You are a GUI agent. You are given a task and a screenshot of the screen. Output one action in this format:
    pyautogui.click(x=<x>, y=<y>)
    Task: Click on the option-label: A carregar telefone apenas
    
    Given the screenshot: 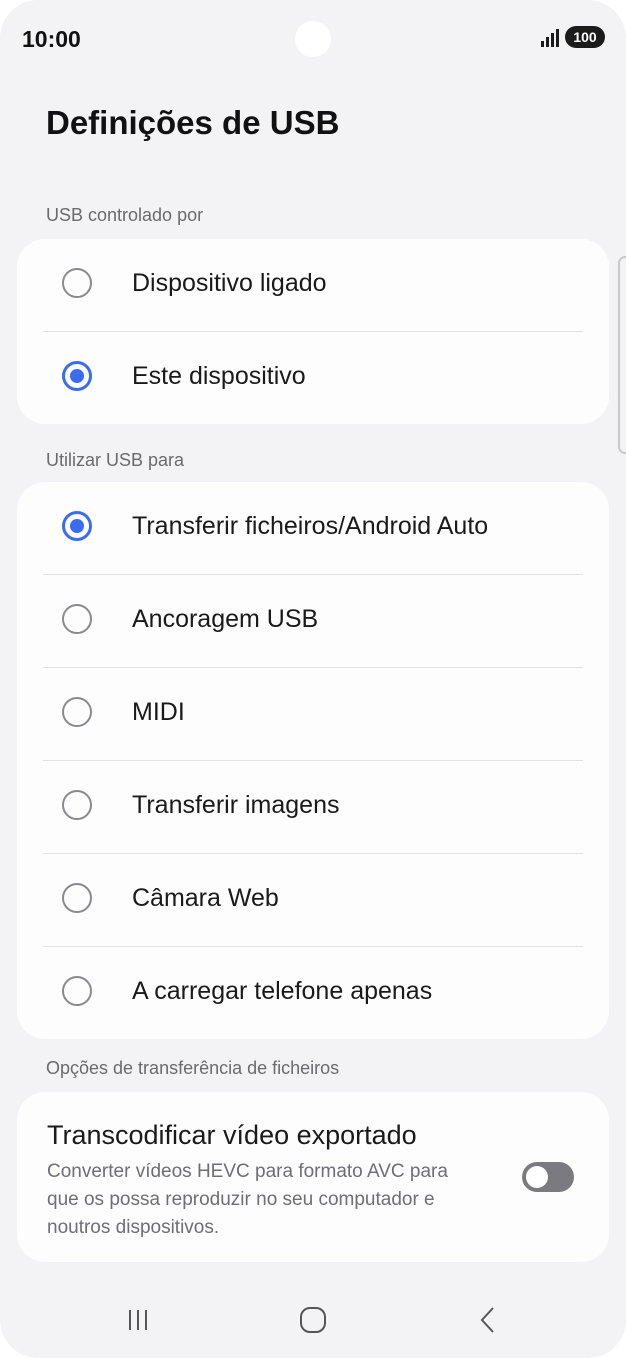 What is the action you would take?
    pyautogui.click(x=282, y=991)
    